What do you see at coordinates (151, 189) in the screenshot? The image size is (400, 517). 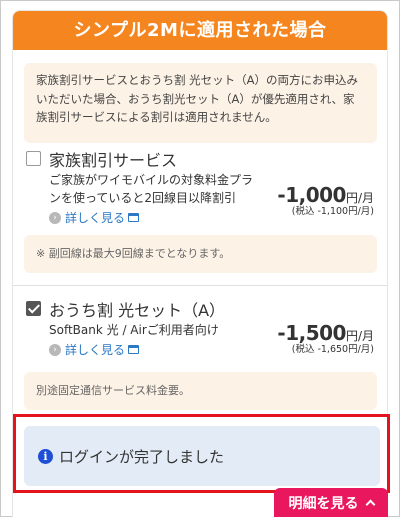 I see `family-discount-description: ご家族がワイモバイルの対象料金プランを使っていると2回線目以降割引` at bounding box center [151, 189].